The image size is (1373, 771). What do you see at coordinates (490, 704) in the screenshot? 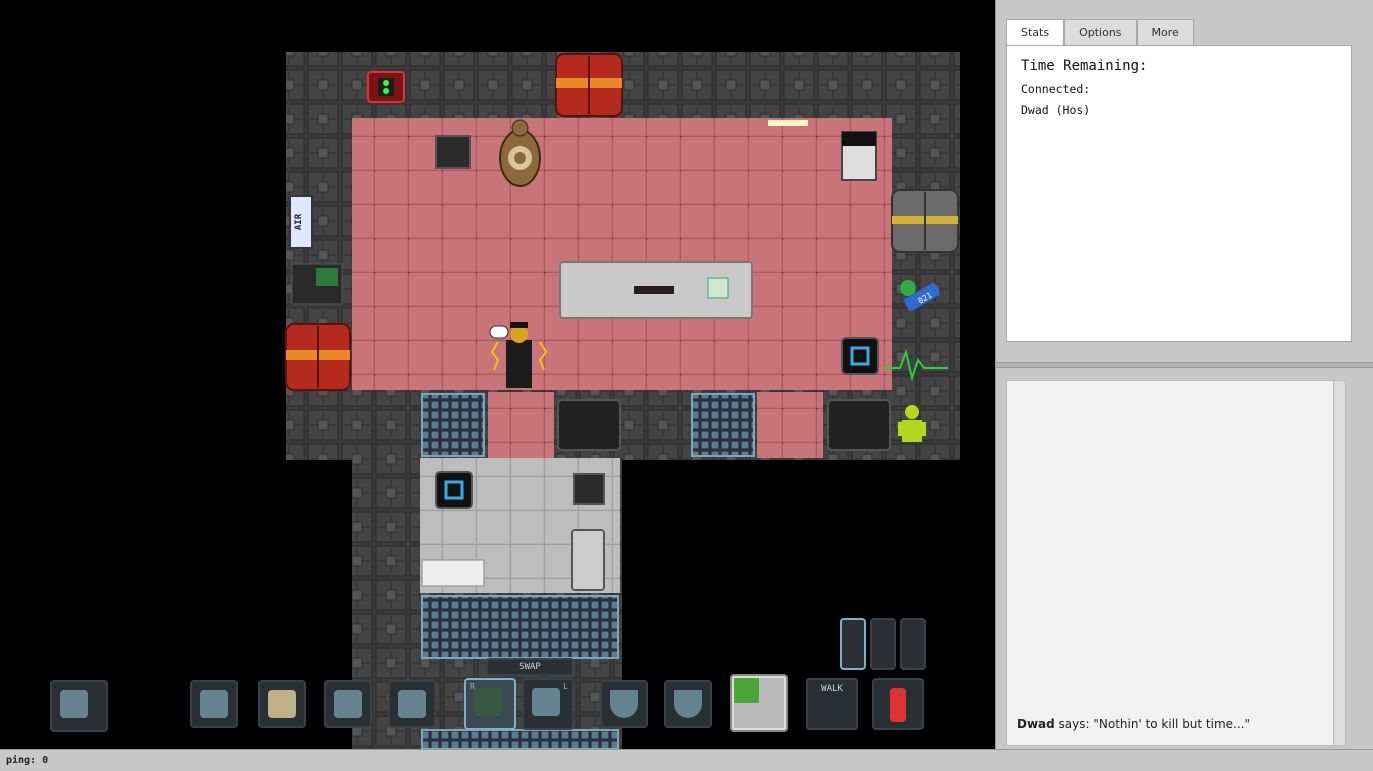
I see `right-hand-slot: R` at bounding box center [490, 704].